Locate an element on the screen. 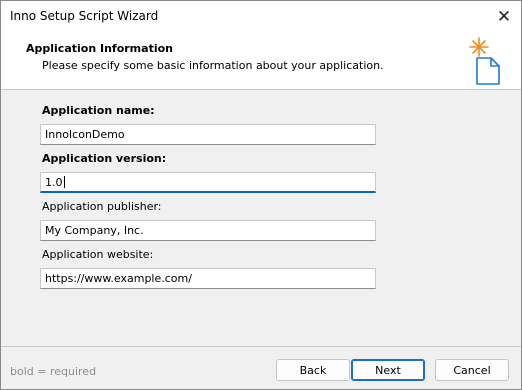  app-website-label: Application website: is located at coordinates (98, 254).